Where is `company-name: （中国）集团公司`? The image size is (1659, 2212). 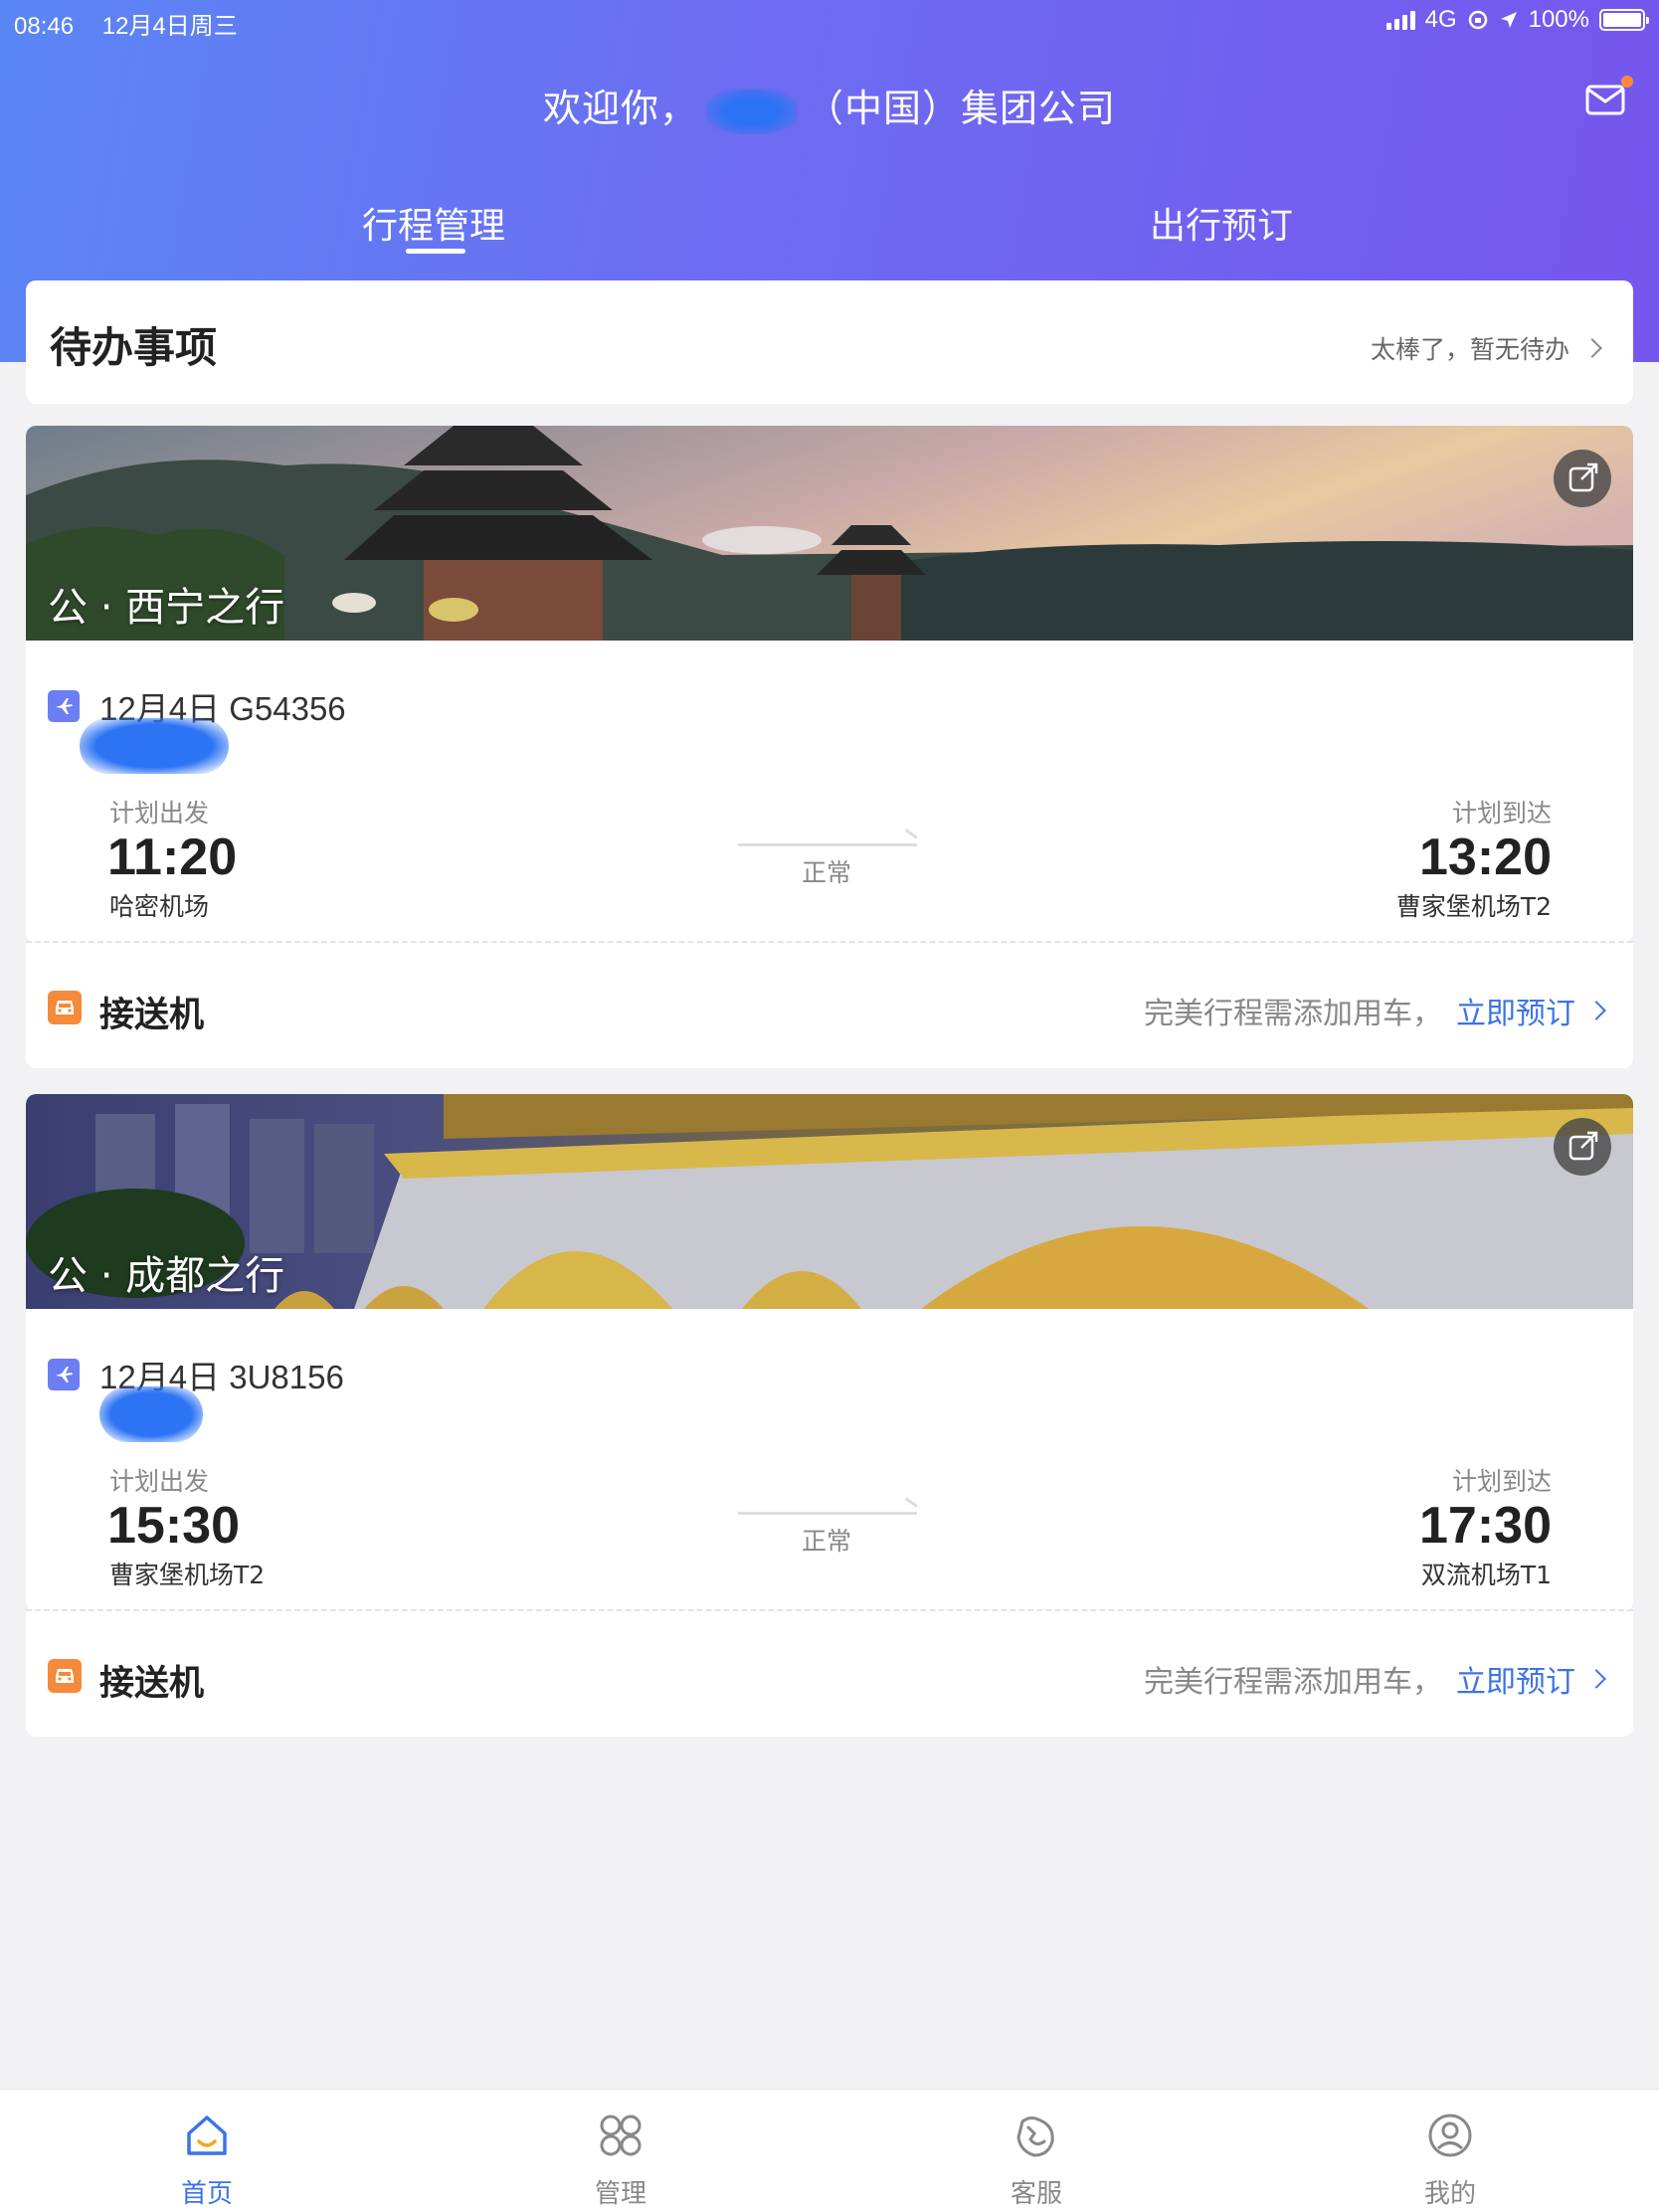
company-name: （中国）集团公司 is located at coordinates (961, 108).